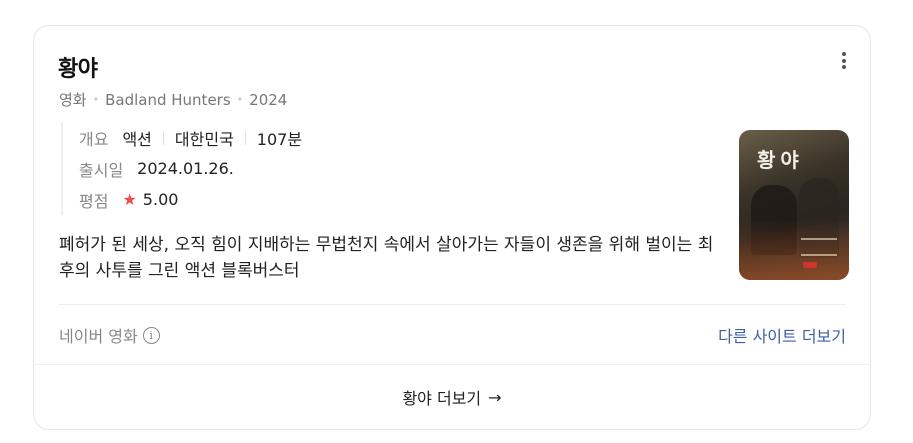 The height and width of the screenshot is (443, 913). I want to click on movie-title: 황야, so click(78, 67).